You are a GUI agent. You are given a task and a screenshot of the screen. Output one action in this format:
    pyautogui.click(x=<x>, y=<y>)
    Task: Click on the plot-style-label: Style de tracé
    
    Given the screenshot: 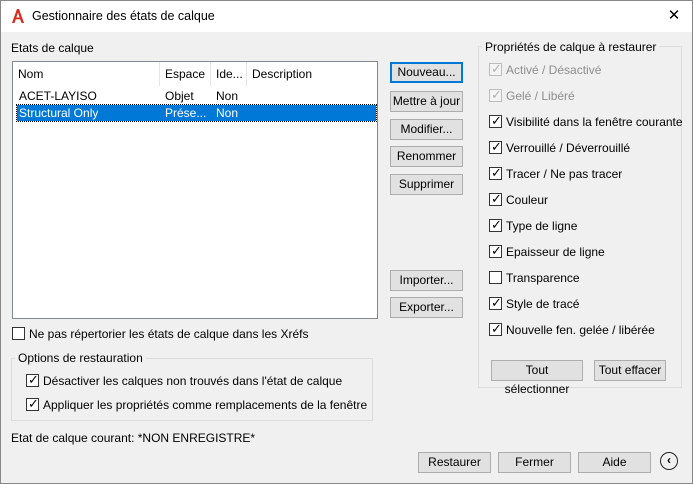 What is the action you would take?
    pyautogui.click(x=543, y=304)
    